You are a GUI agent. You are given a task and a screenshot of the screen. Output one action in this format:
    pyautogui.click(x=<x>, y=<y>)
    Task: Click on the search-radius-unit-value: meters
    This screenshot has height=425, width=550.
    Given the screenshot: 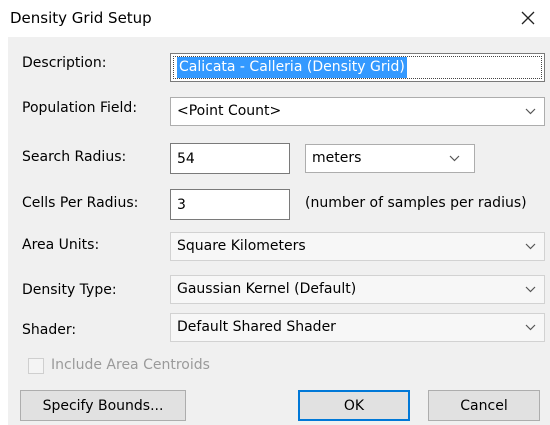 What is the action you would take?
    pyautogui.click(x=337, y=158)
    